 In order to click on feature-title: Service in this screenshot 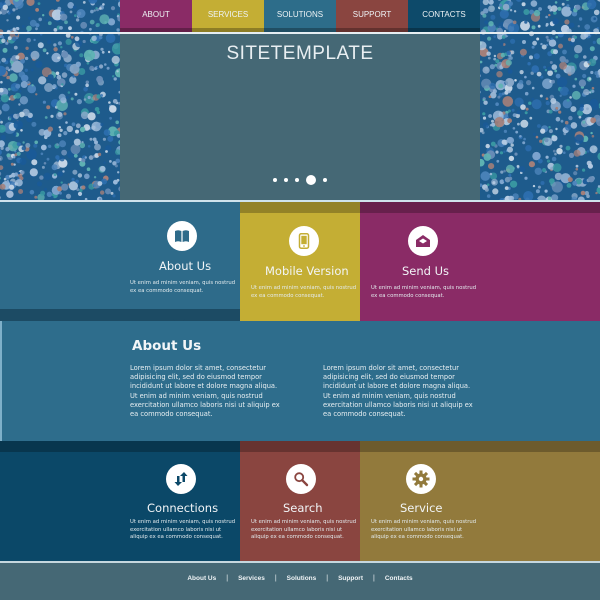, I will do `click(421, 508)`.